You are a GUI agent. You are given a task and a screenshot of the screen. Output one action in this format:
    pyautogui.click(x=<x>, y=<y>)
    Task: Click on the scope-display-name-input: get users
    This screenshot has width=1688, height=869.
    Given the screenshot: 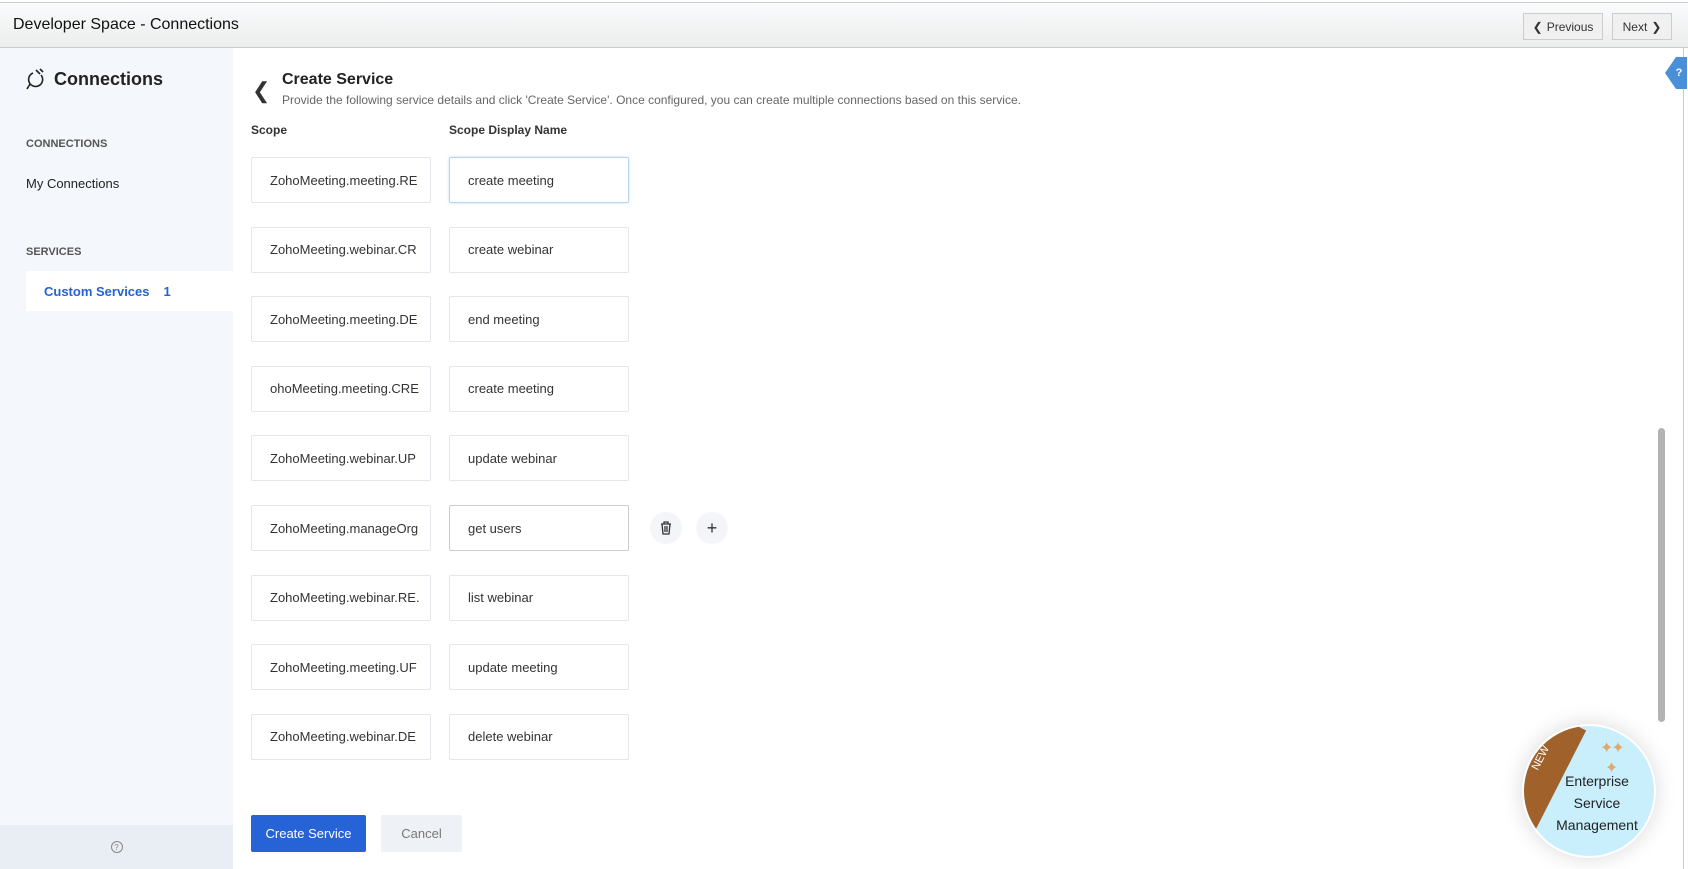 What is the action you would take?
    pyautogui.click(x=539, y=528)
    